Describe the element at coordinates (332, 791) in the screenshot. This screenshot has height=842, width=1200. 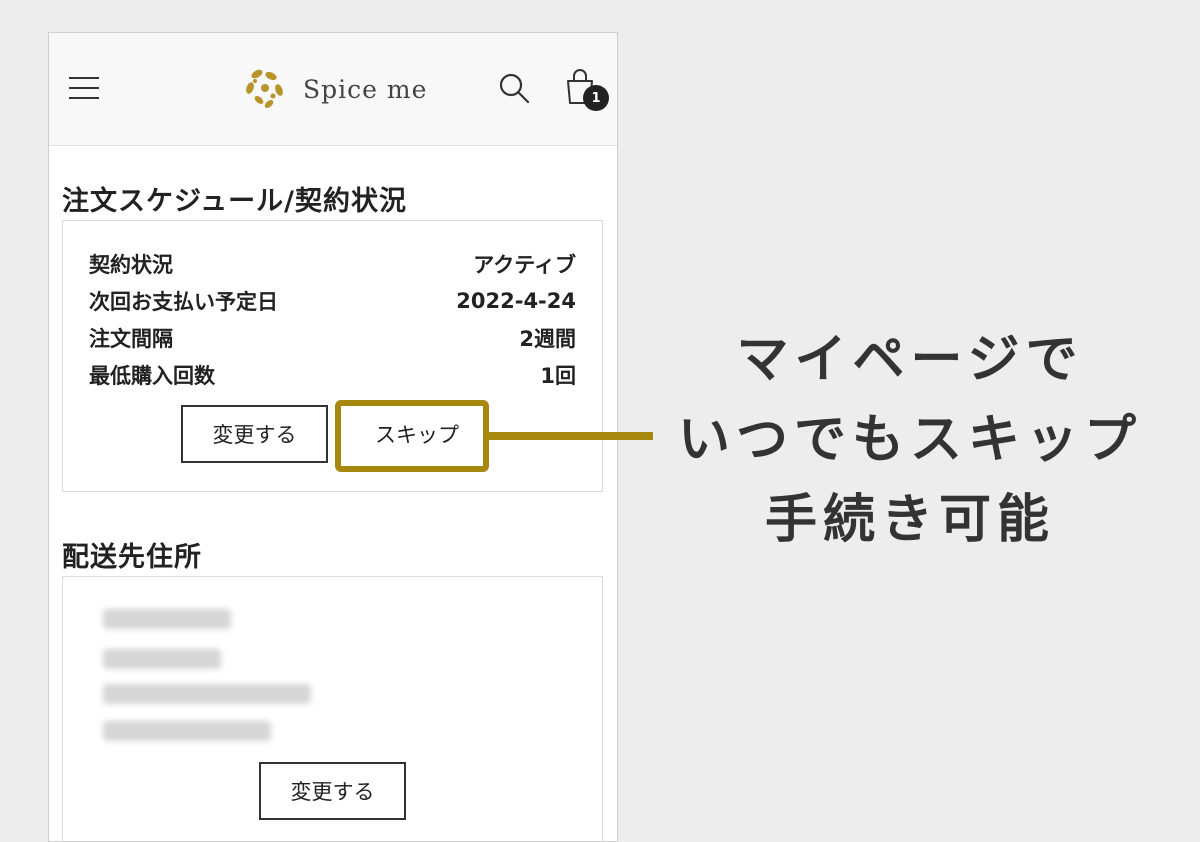
I see `change-address-button: 変更する` at that location.